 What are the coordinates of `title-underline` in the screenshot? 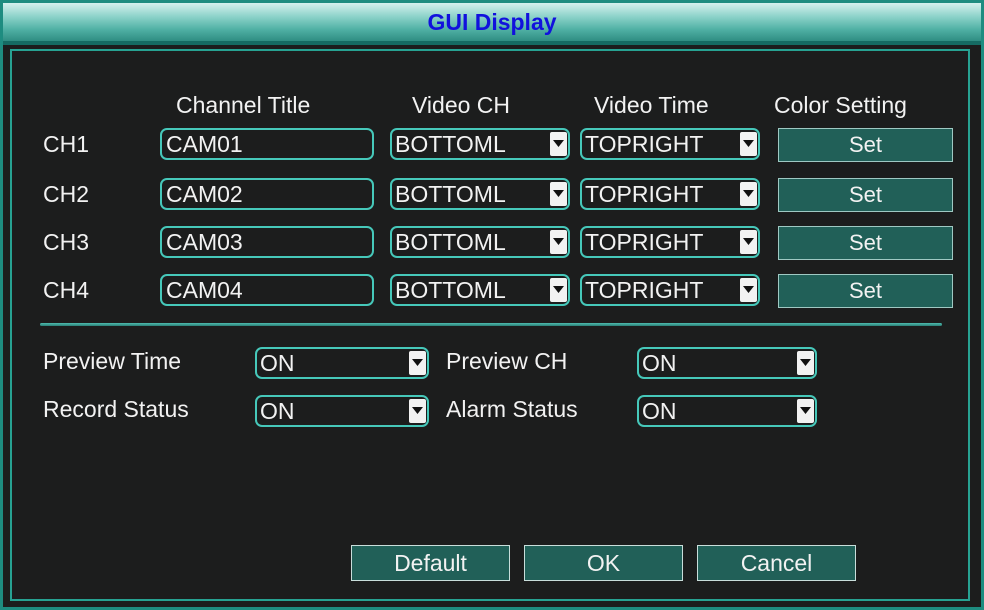 It's located at (492, 43).